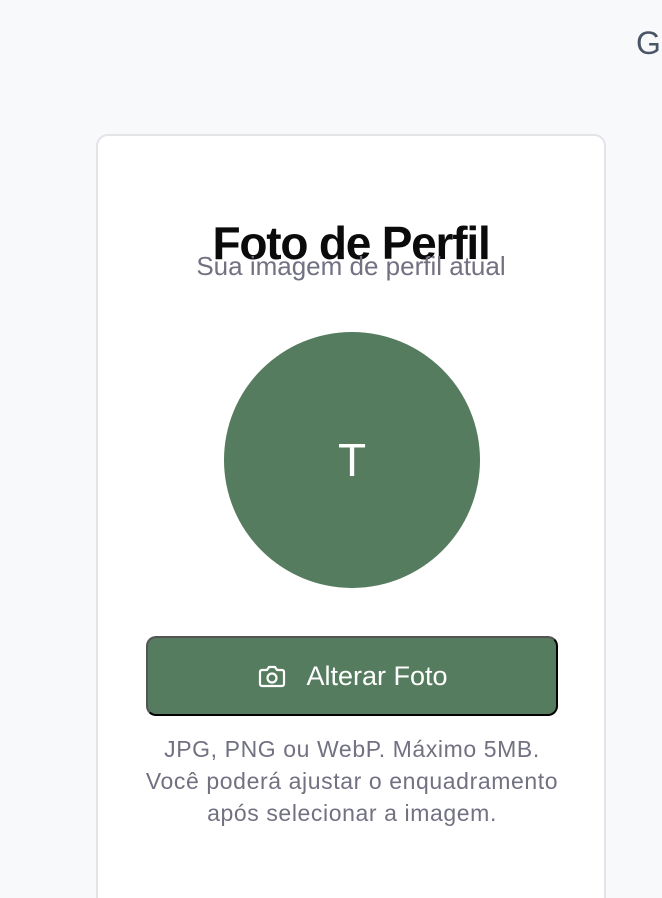 The width and height of the screenshot is (662, 898). What do you see at coordinates (377, 676) in the screenshot?
I see `change-photo-button-label: Alterar Foto` at bounding box center [377, 676].